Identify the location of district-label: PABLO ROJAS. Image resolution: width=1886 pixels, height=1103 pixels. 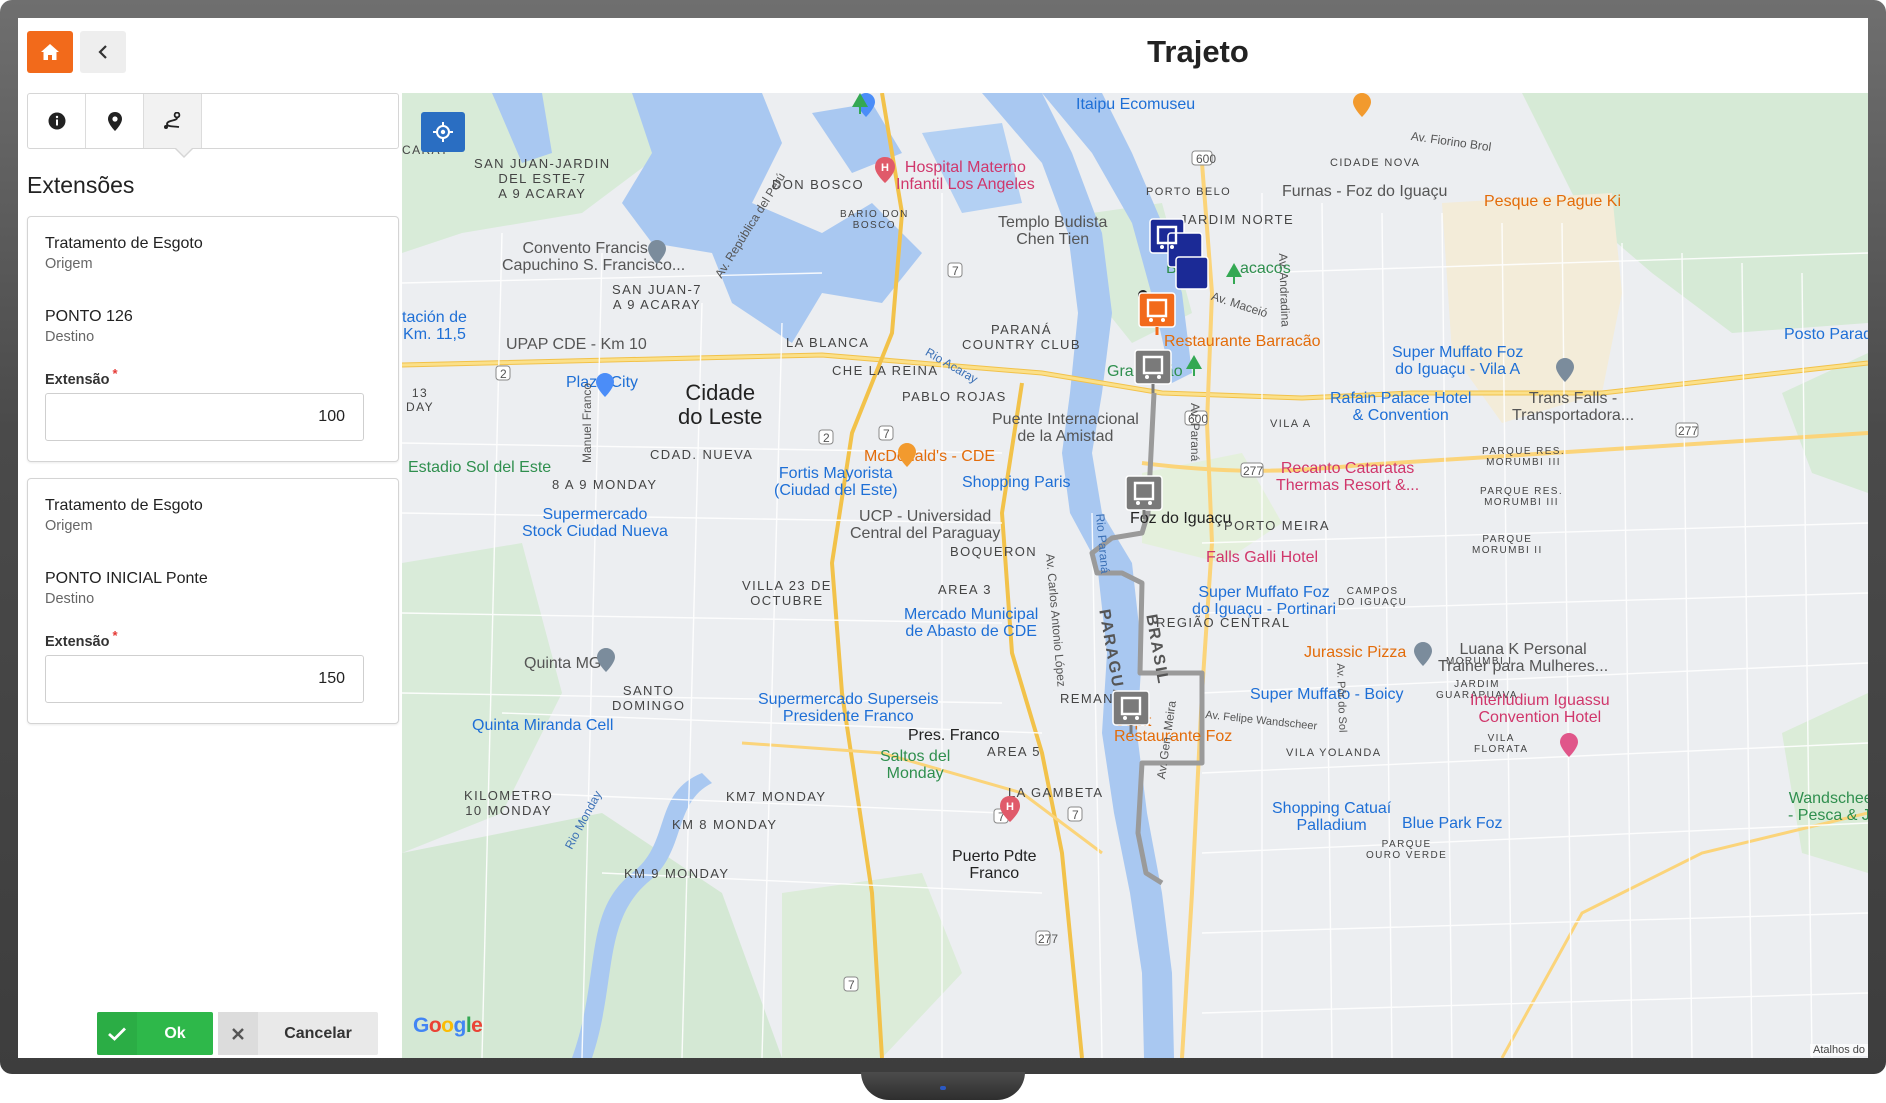
(954, 396).